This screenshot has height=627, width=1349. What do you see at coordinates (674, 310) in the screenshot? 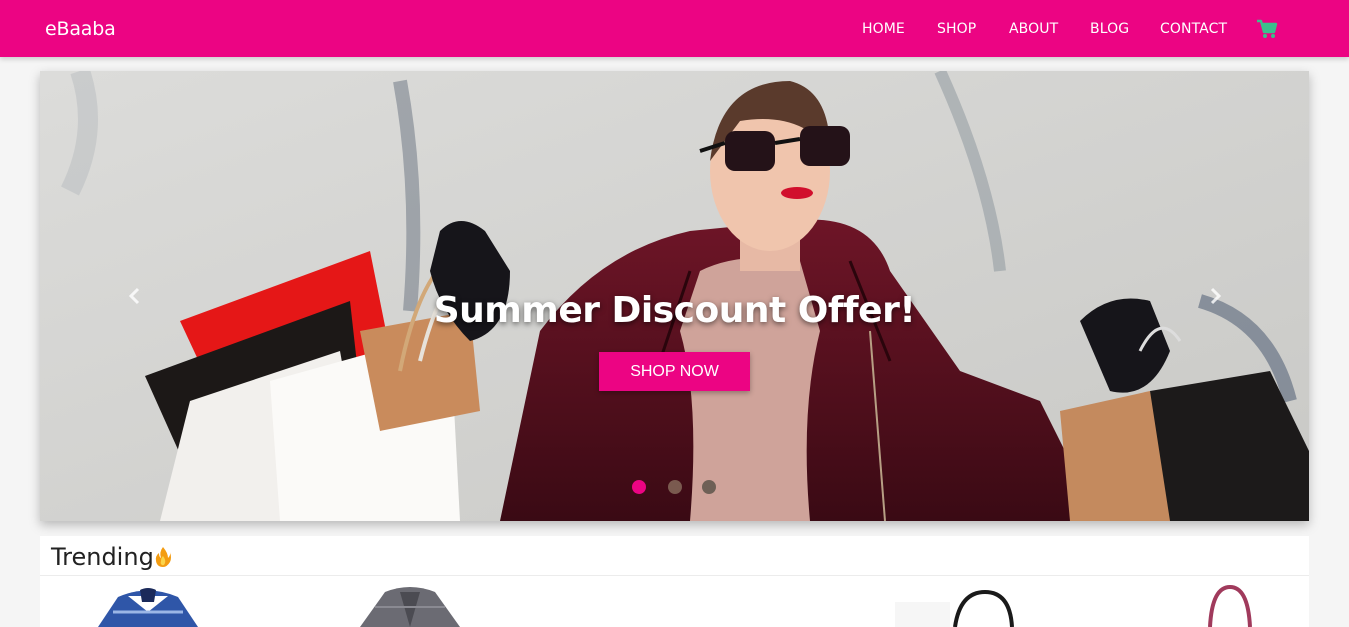
I see `carousel-caption: Summer Discount Offer!` at bounding box center [674, 310].